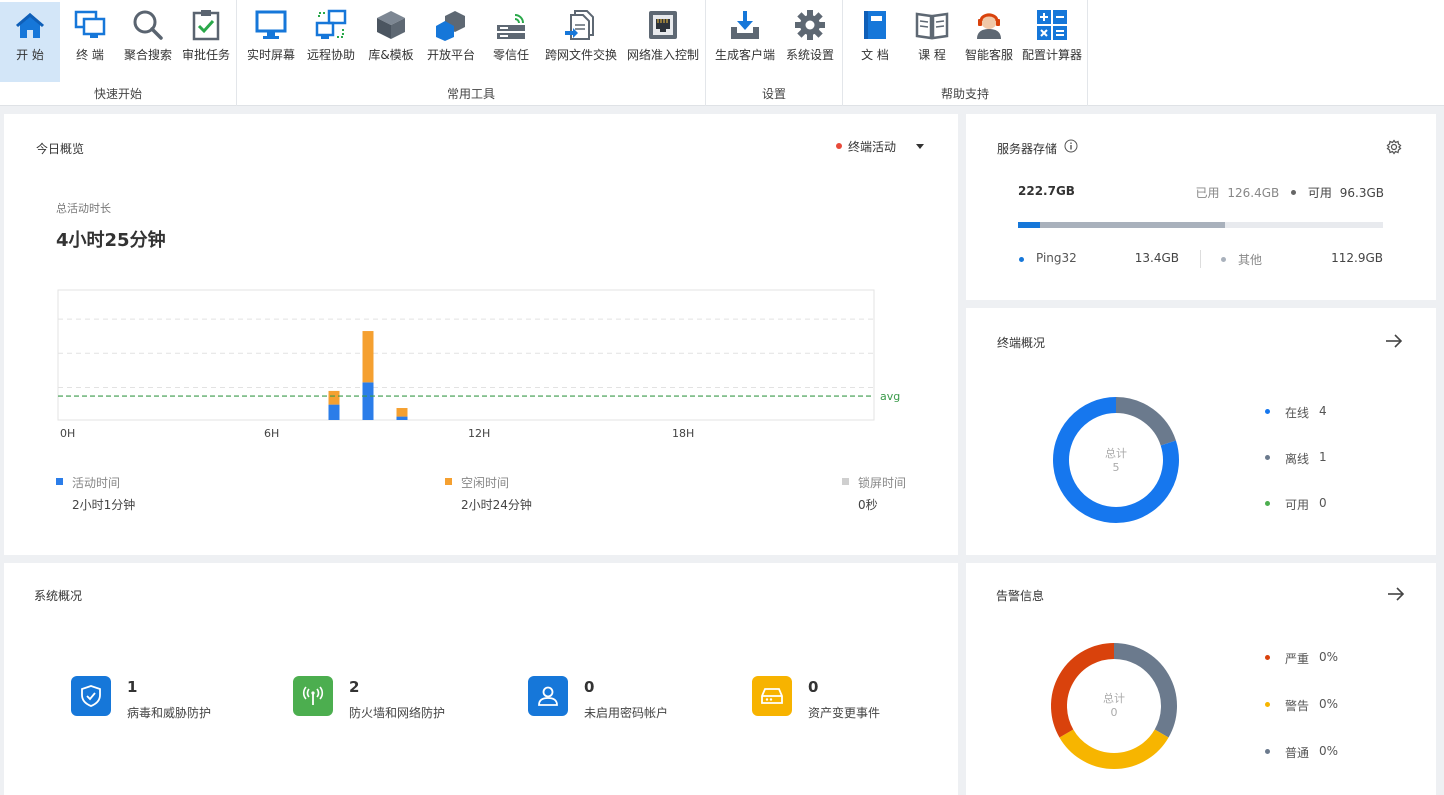 The image size is (1444, 795). I want to click on terminal-monitor-icon, so click(90, 25).